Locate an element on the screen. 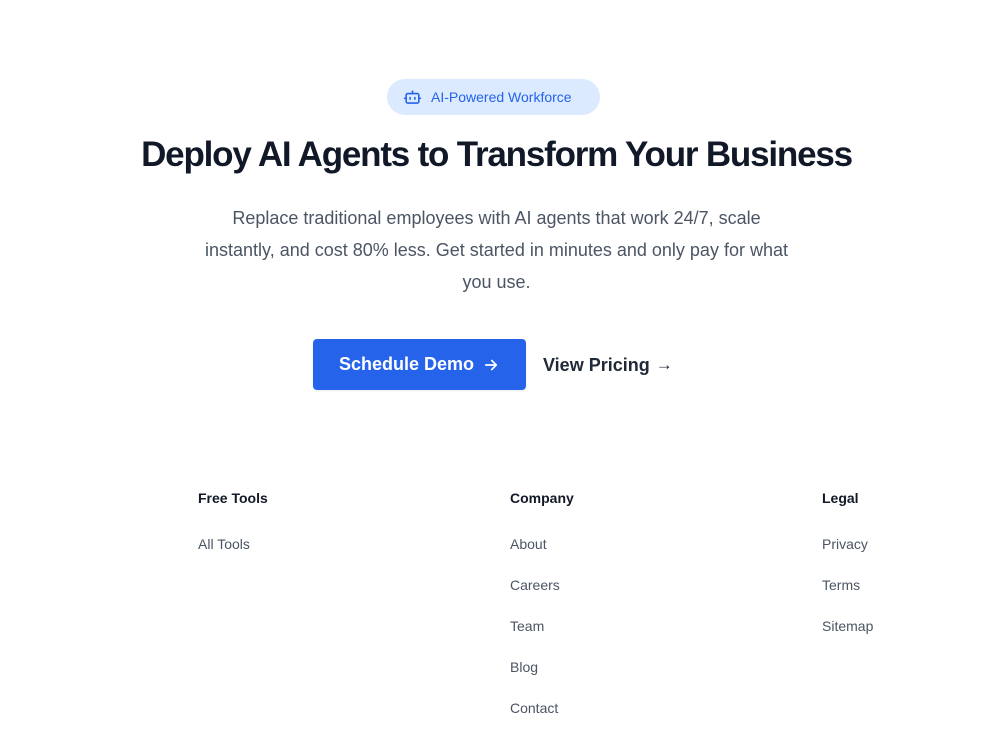 This screenshot has height=744, width=993. footer-link-team: Team is located at coordinates (542, 626).